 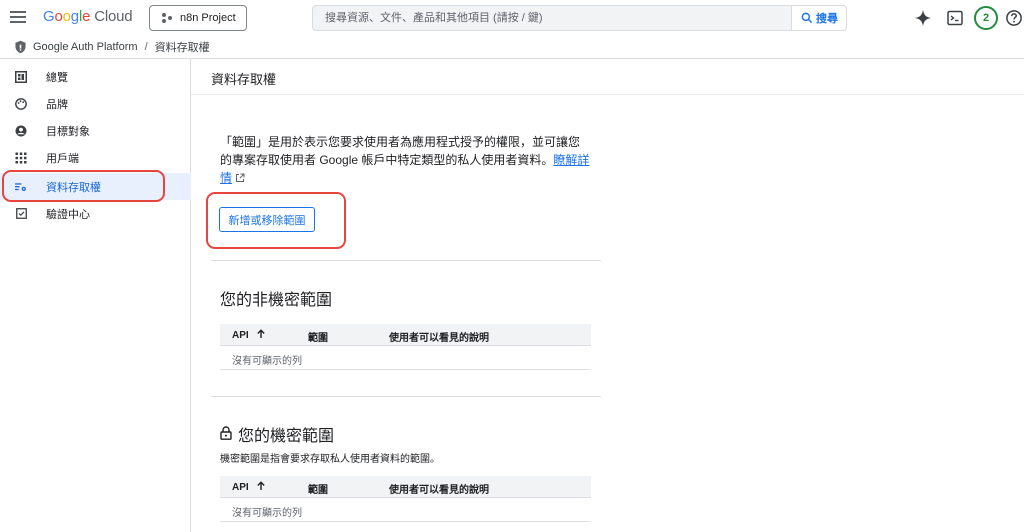 I want to click on project-icon, so click(x=167, y=18).